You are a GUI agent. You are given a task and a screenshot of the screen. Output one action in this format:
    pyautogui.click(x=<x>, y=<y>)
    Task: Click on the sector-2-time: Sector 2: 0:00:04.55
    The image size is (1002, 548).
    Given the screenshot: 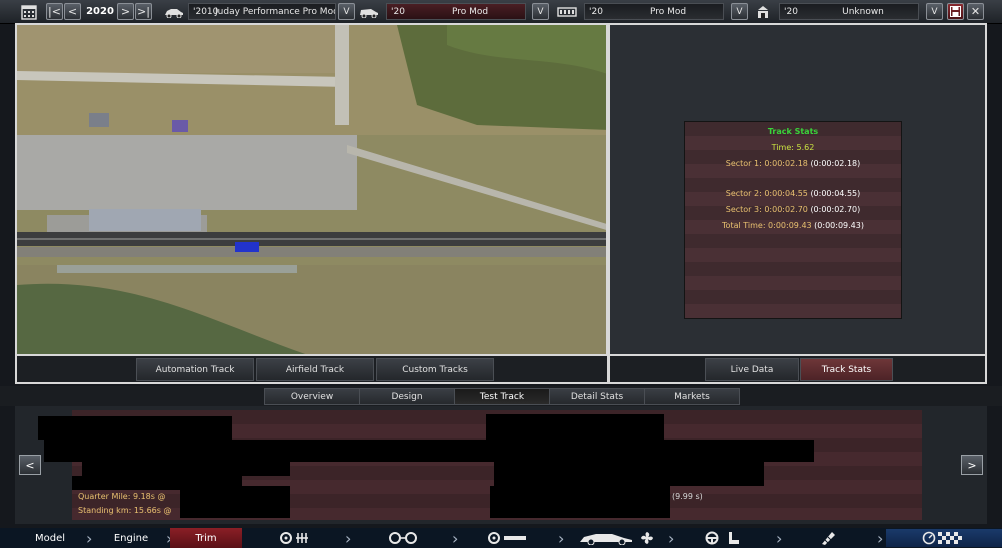 What is the action you would take?
    pyautogui.click(x=766, y=193)
    